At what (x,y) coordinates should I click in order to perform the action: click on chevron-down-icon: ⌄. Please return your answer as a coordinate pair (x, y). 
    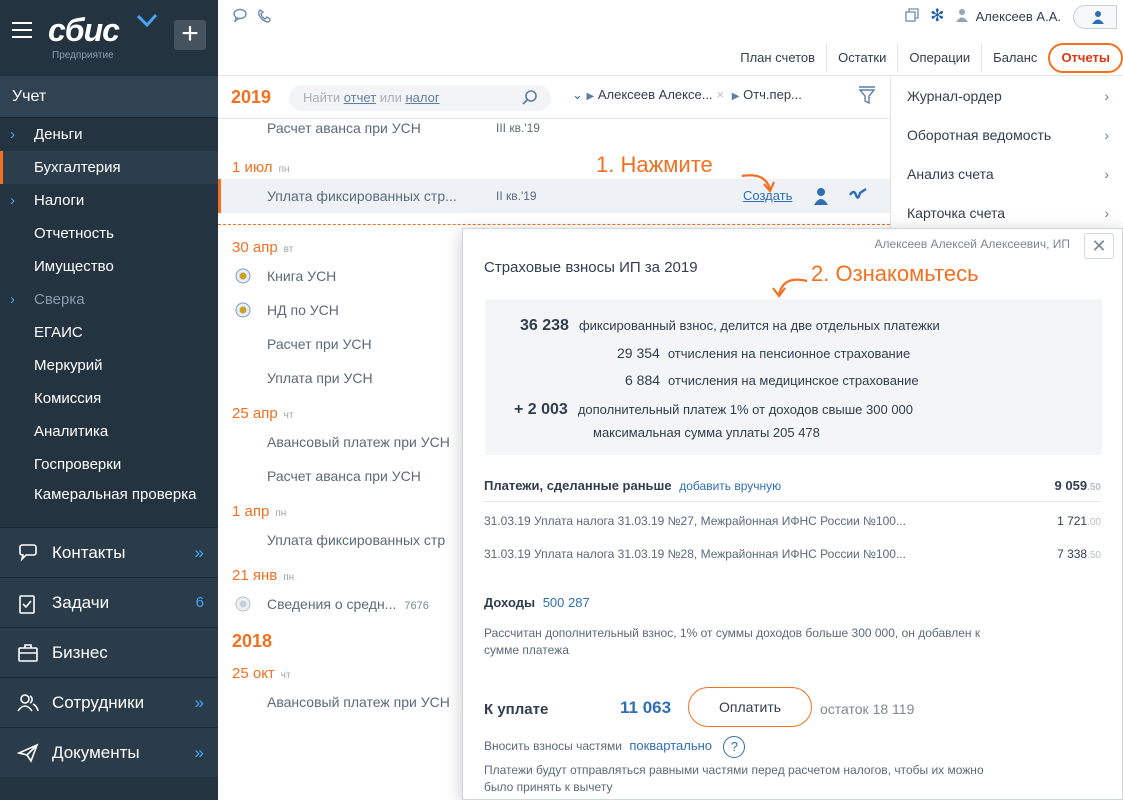
    Looking at the image, I should click on (577, 94).